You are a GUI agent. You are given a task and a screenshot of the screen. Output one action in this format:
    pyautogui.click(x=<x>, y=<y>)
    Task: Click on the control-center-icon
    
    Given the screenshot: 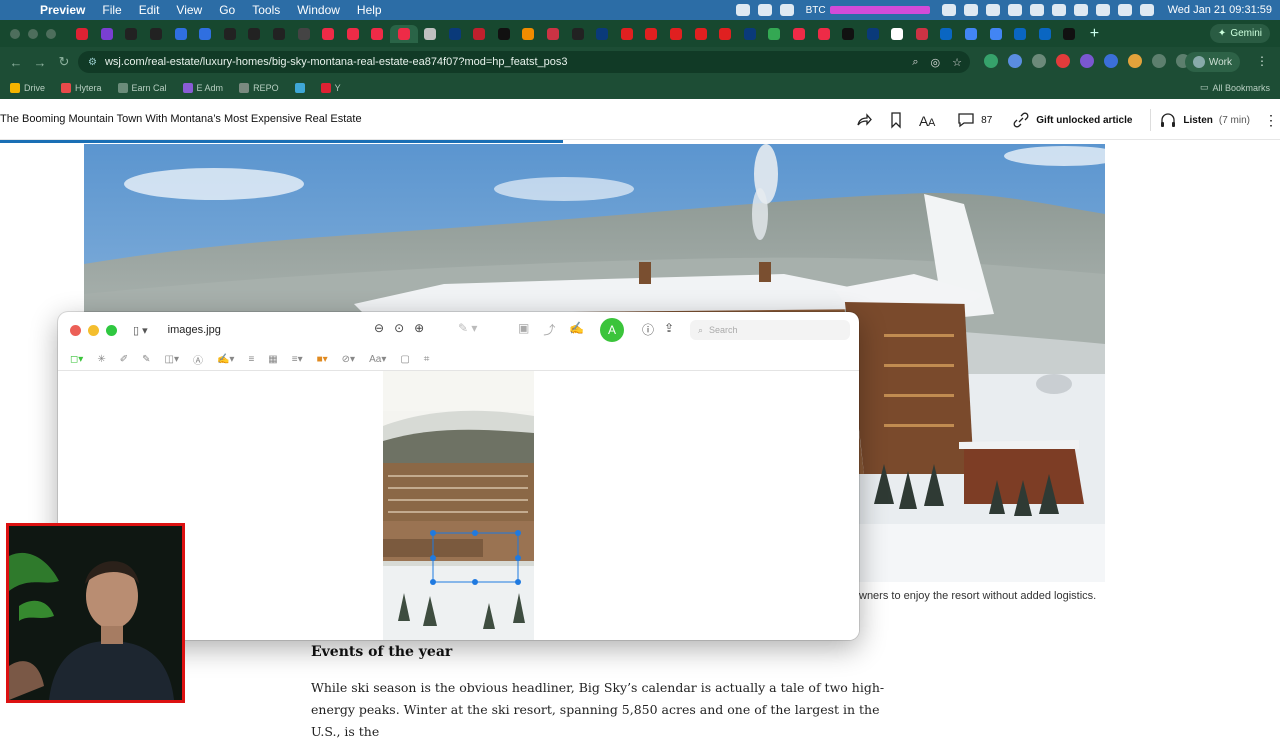 What is the action you would take?
    pyautogui.click(x=1146, y=10)
    